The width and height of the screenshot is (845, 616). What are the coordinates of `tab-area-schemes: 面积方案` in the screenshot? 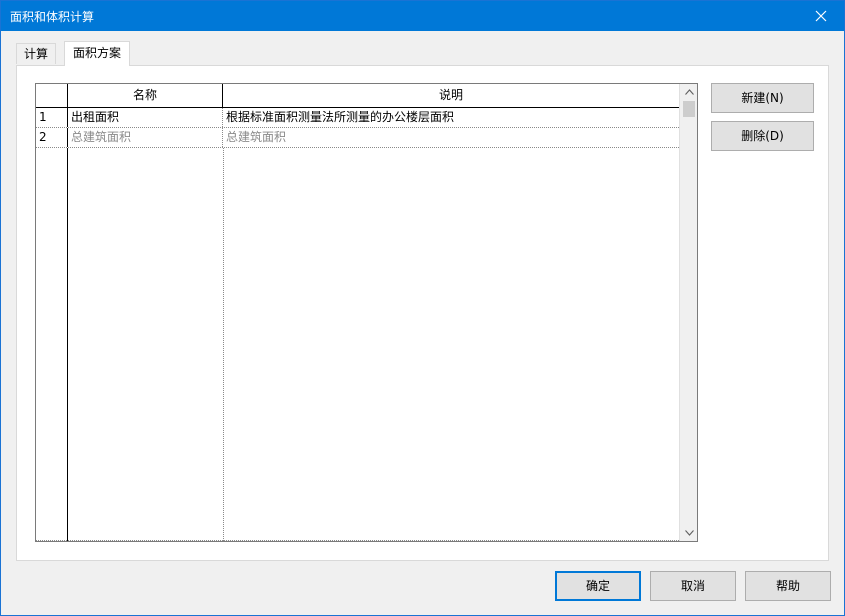 It's located at (97, 53).